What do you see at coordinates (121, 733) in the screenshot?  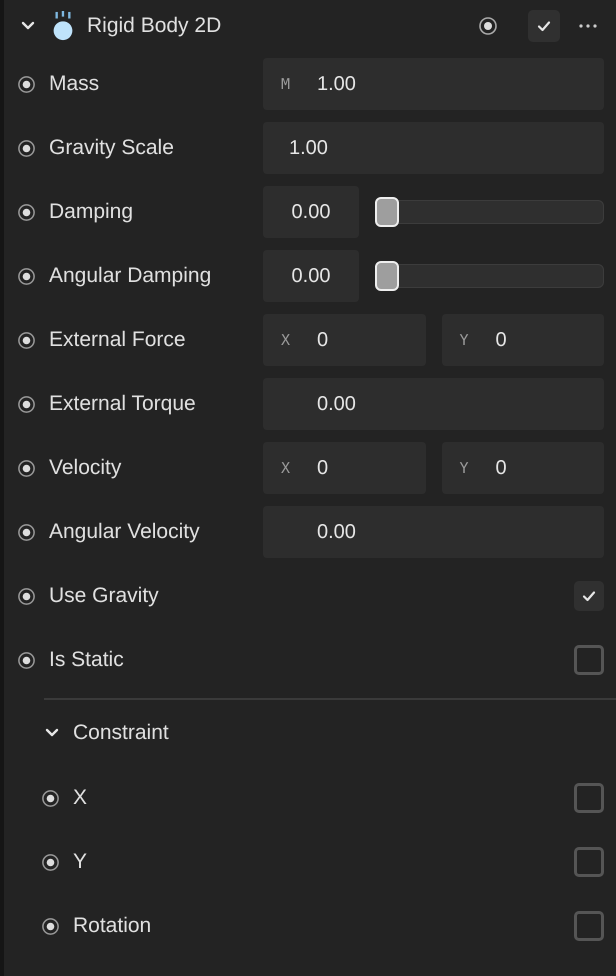 I see `section-title: Constraint` at bounding box center [121, 733].